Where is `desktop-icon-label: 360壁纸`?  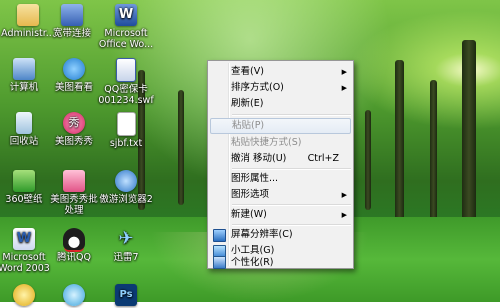
desktop-icon-label: 360壁纸 is located at coordinates (24, 199).